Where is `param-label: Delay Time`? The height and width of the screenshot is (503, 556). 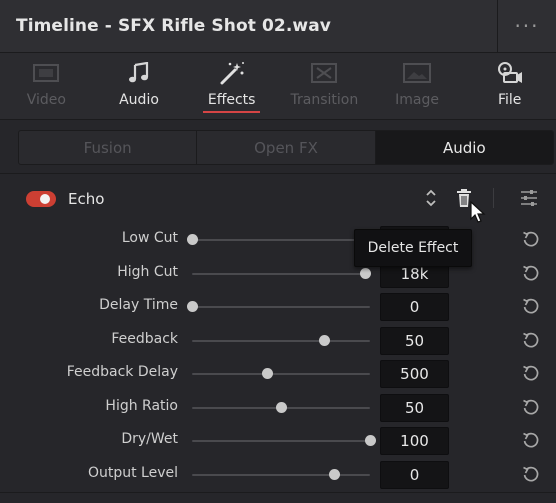
param-label: Delay Time is located at coordinates (138, 305).